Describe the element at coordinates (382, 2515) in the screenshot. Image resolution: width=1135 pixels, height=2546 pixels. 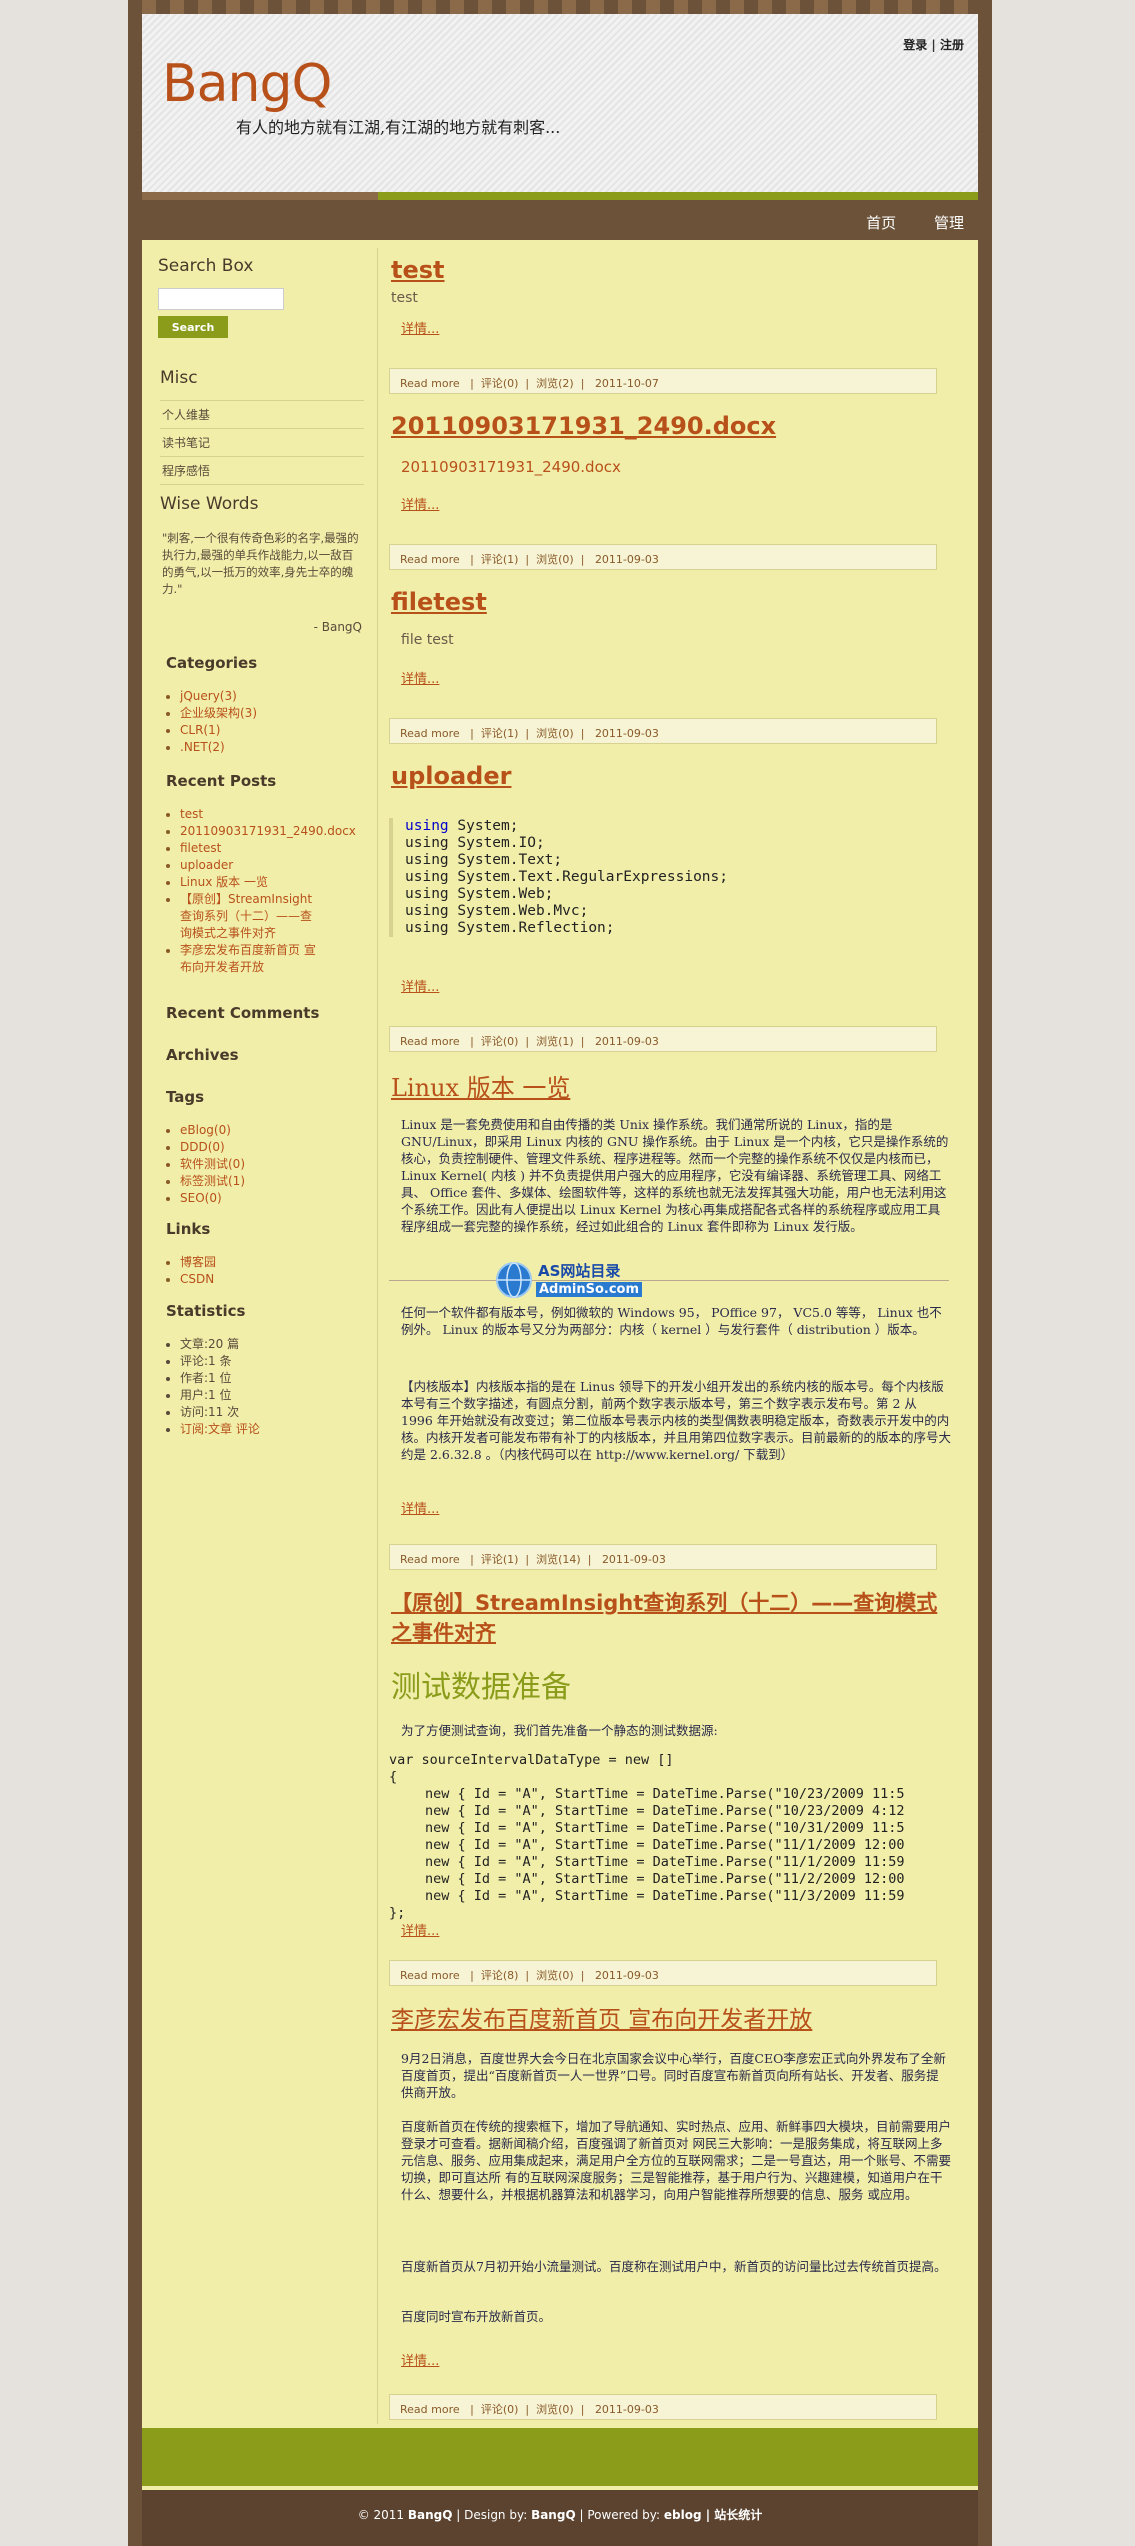
I see `footer-copyright: © 2011` at that location.